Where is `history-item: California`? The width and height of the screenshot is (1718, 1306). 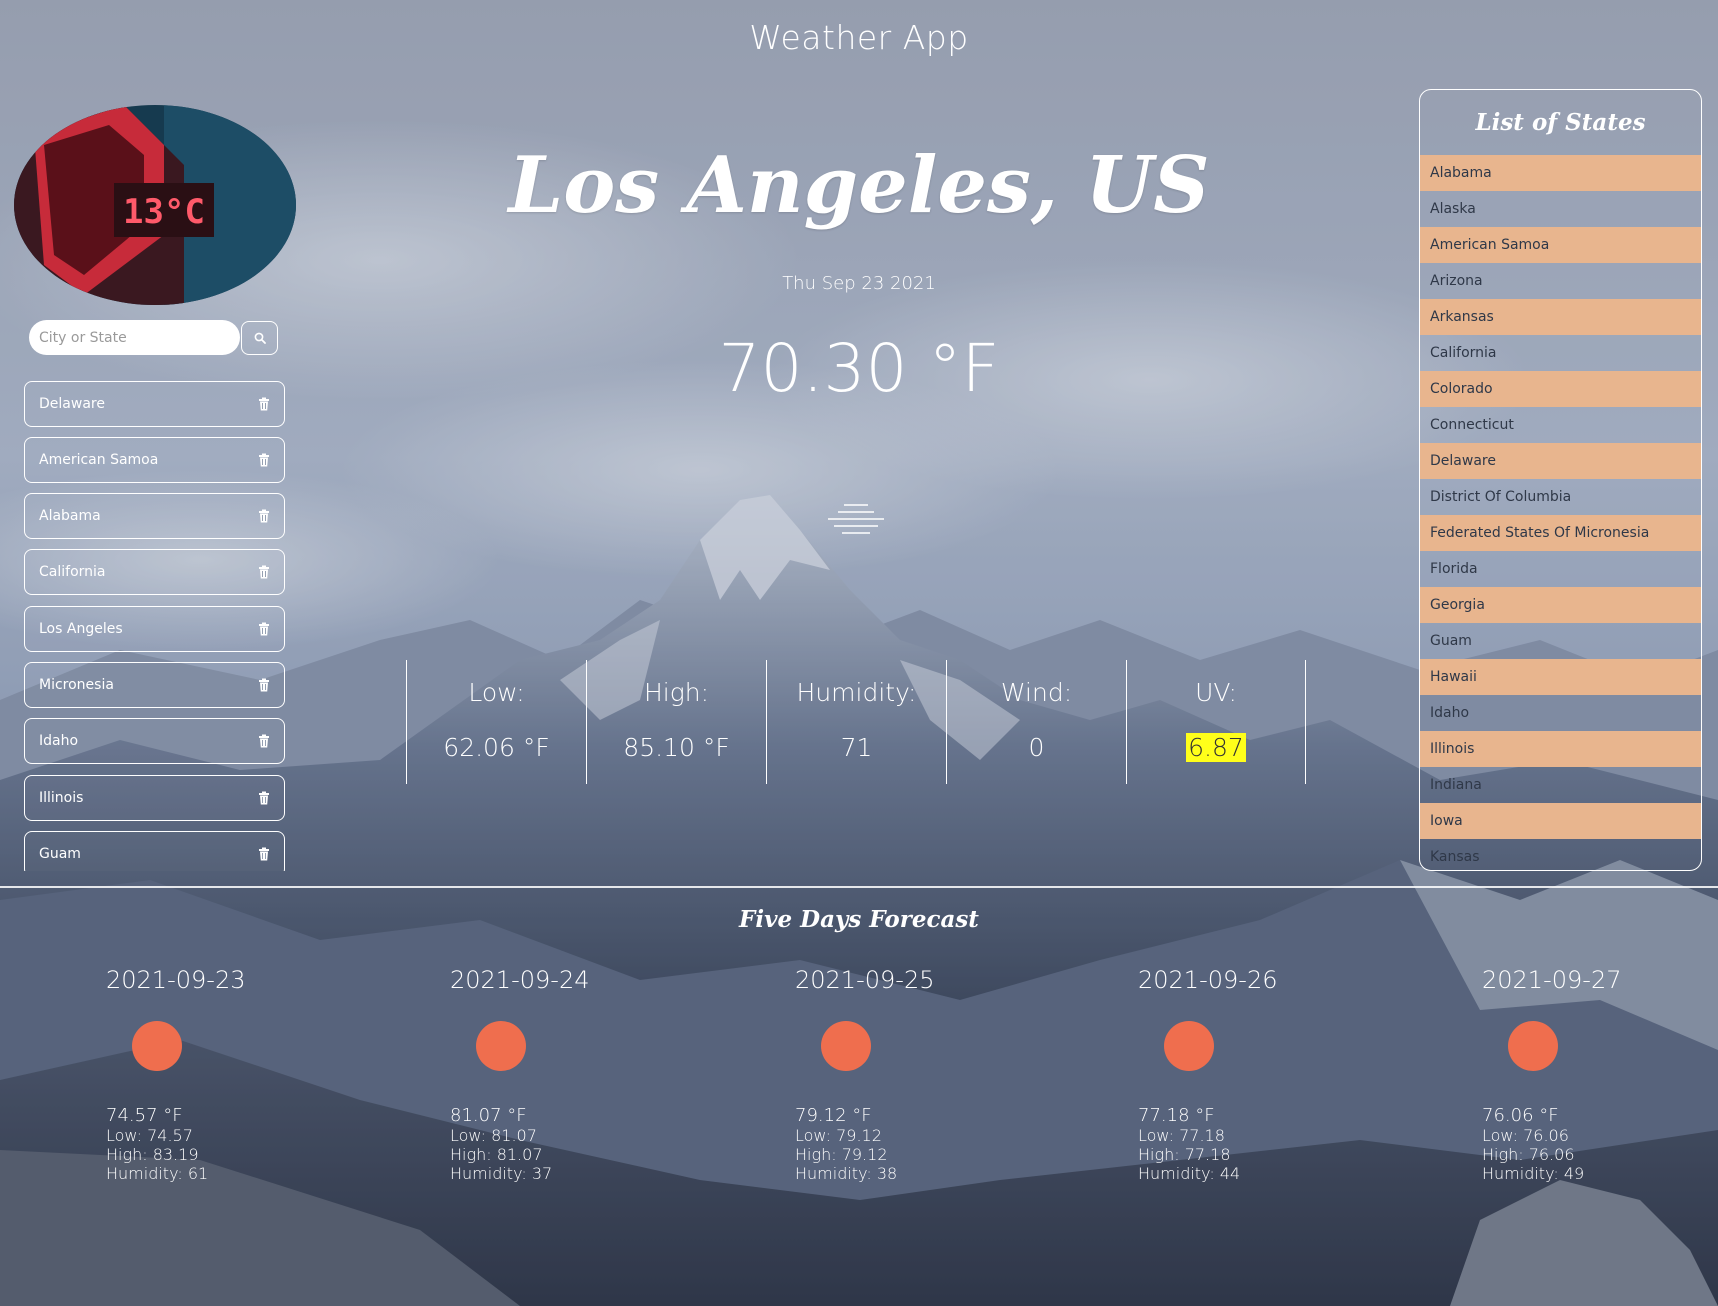
history-item: California is located at coordinates (154, 572).